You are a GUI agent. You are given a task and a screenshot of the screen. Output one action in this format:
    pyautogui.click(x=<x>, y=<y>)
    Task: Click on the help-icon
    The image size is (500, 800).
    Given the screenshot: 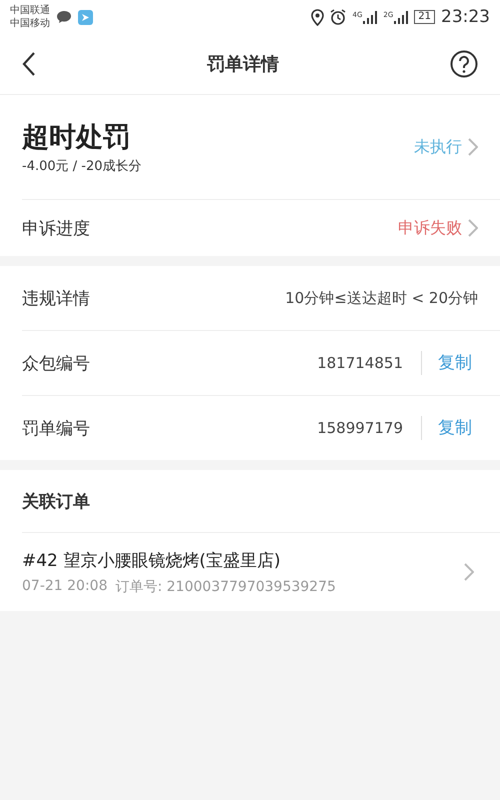 What is the action you would take?
    pyautogui.click(x=464, y=64)
    